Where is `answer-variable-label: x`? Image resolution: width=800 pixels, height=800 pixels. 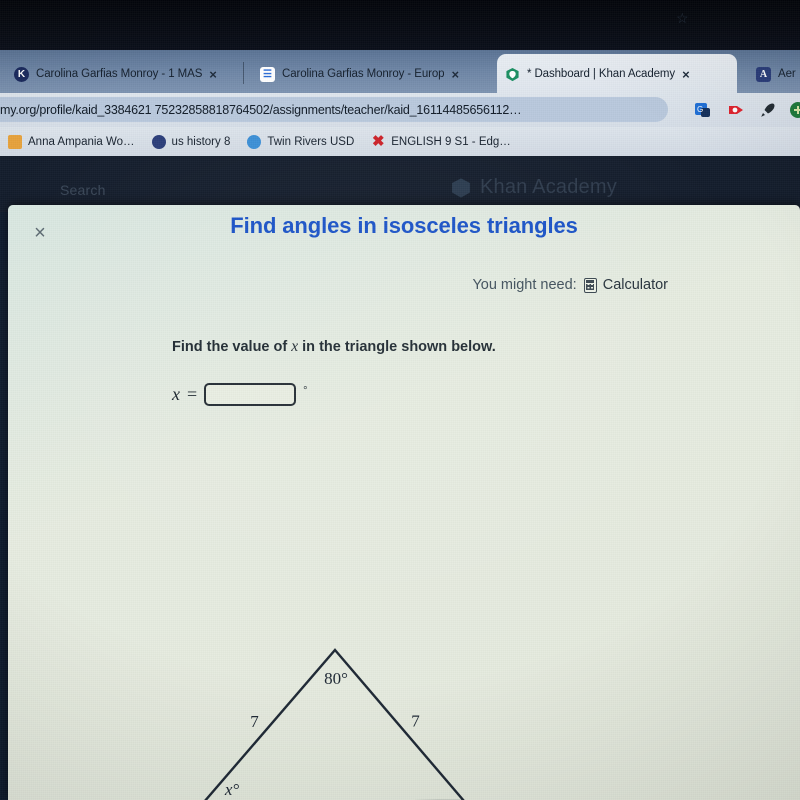
answer-variable-label: x is located at coordinates (176, 394).